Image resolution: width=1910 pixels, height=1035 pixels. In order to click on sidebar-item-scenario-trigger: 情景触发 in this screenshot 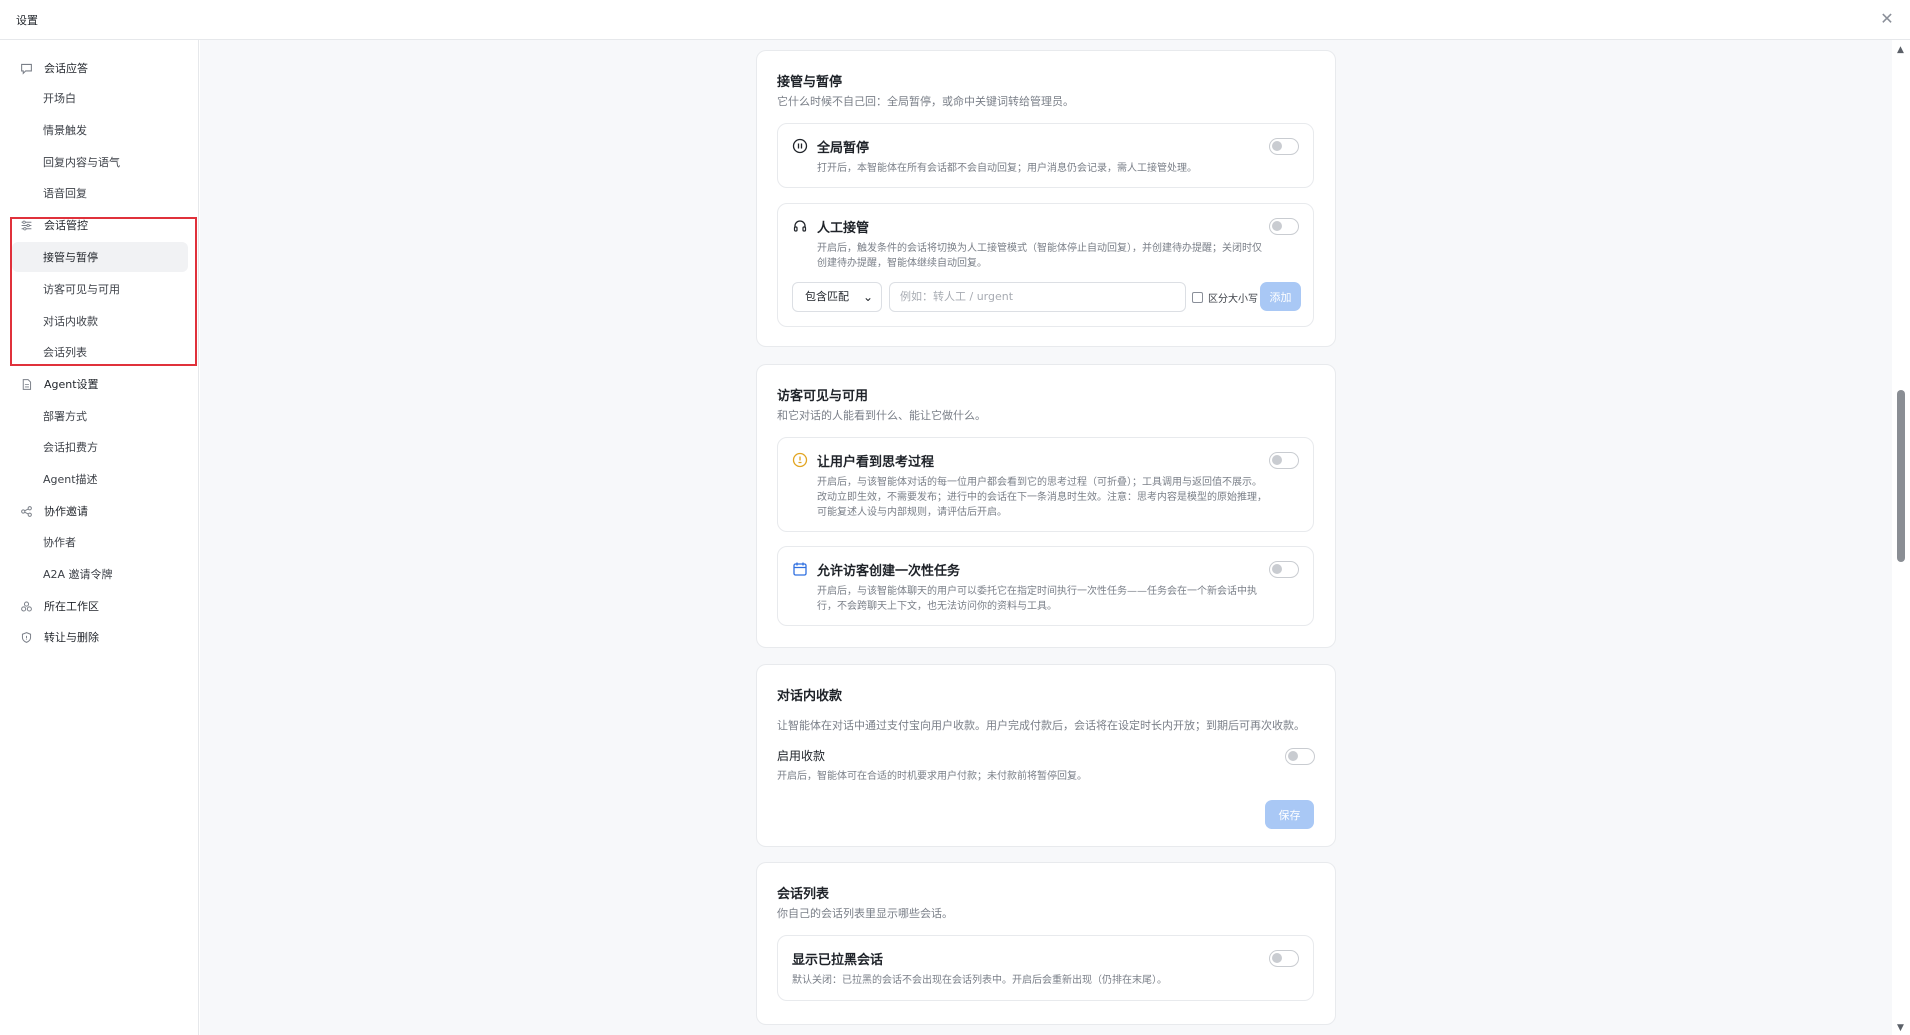, I will do `click(100, 130)`.